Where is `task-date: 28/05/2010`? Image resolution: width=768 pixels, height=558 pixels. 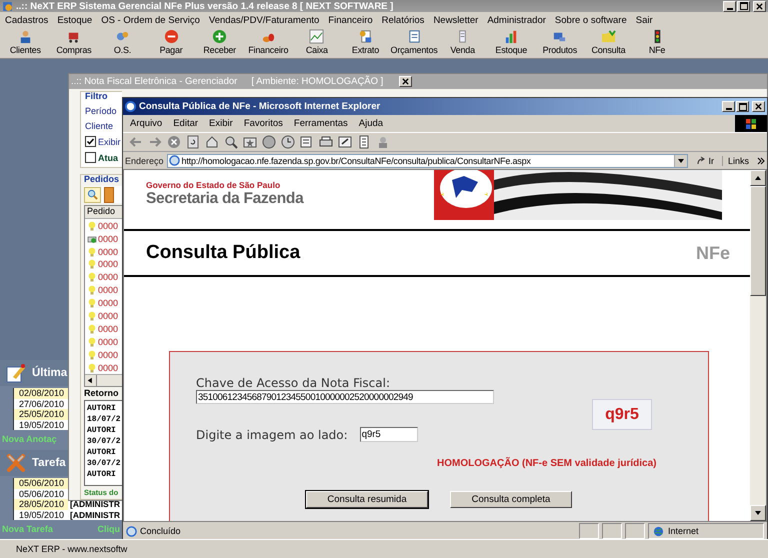
task-date: 28/05/2010 is located at coordinates (41, 504).